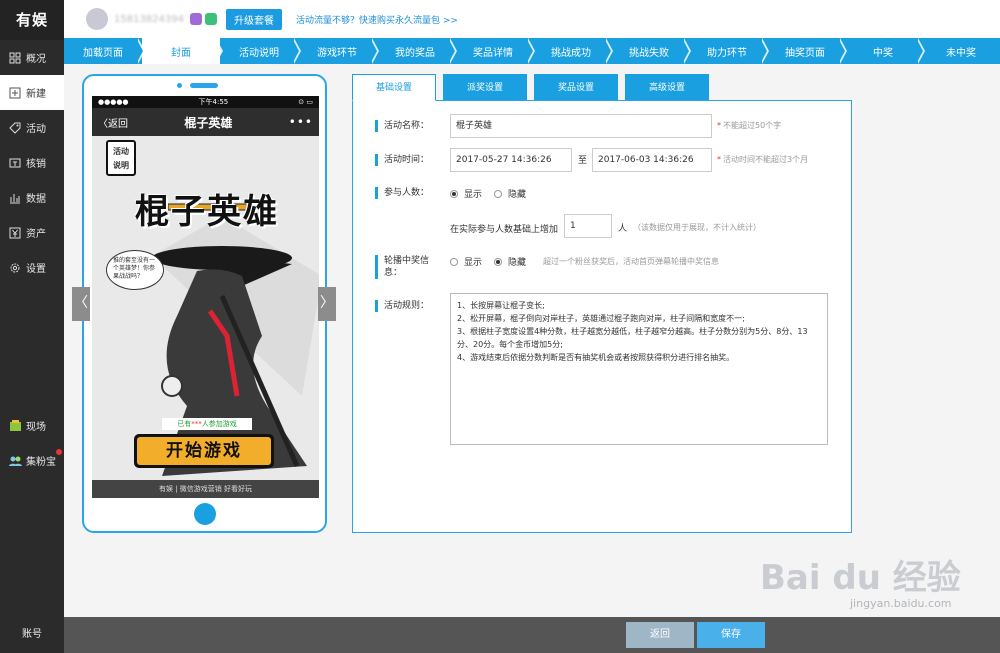 The height and width of the screenshot is (653, 1000). What do you see at coordinates (572, 51) in the screenshot?
I see `step-challenge-success: 挑战成功` at bounding box center [572, 51].